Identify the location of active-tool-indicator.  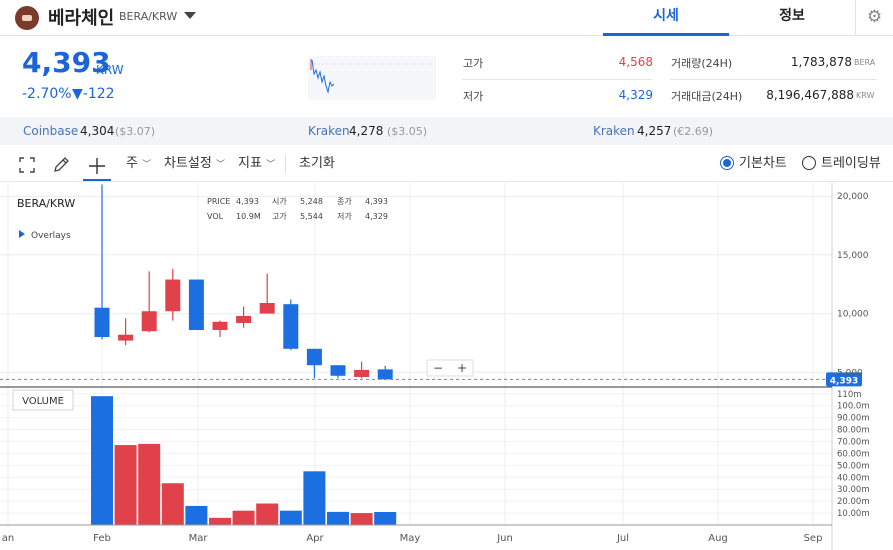
(97, 180).